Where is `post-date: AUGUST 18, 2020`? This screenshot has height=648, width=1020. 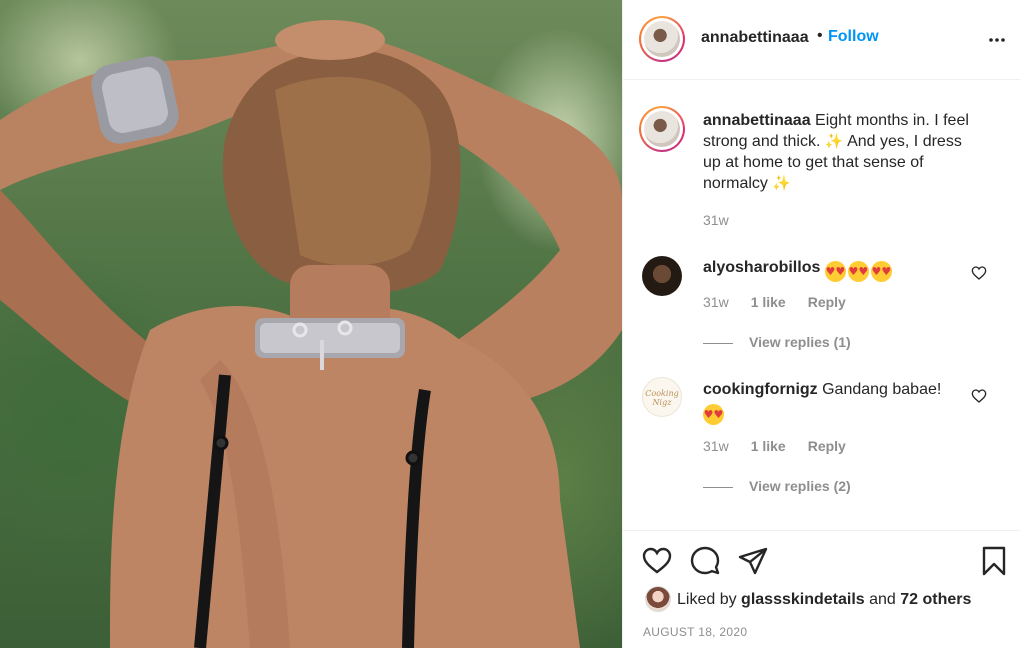 post-date: AUGUST 18, 2020 is located at coordinates (695, 632).